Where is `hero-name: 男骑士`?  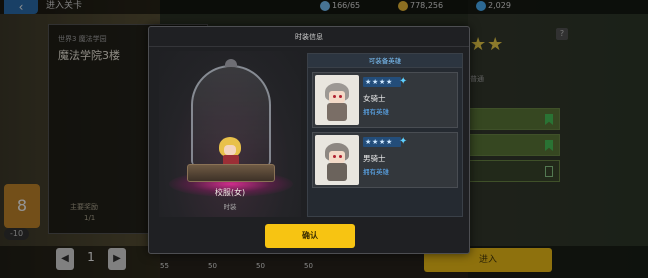 hero-name: 男骑士 is located at coordinates (374, 158).